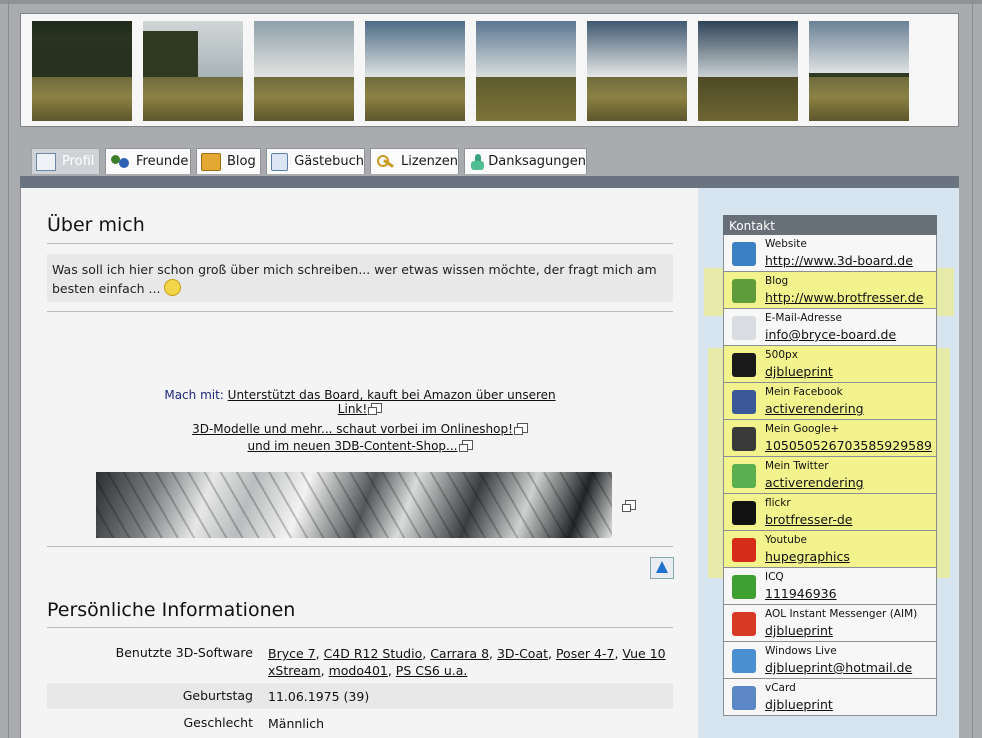 The width and height of the screenshot is (982, 738). Describe the element at coordinates (744, 661) in the screenshot. I see `windows-live-icon` at that location.